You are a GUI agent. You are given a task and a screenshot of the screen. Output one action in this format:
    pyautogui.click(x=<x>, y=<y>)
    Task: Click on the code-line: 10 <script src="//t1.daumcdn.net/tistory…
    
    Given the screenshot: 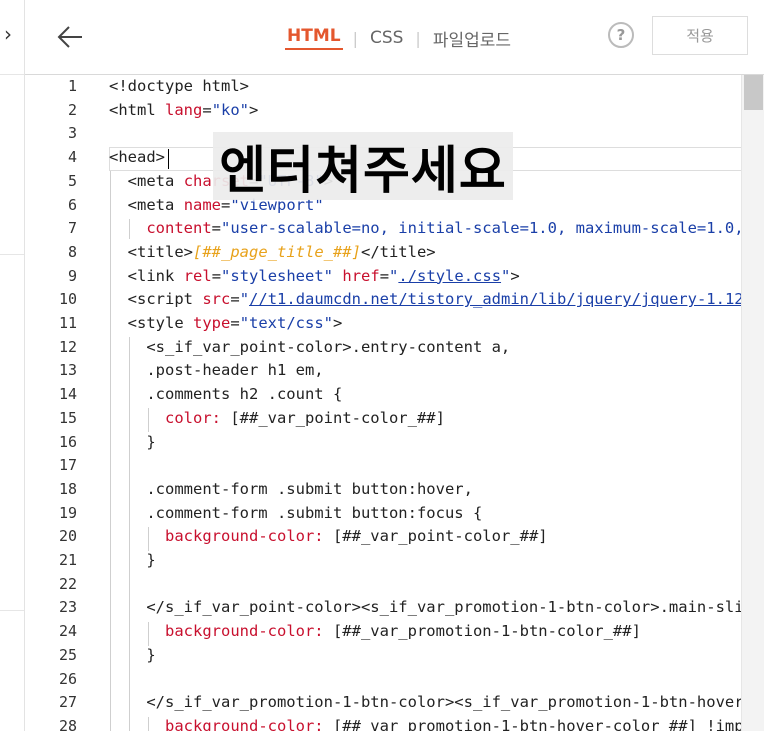 What is the action you would take?
    pyautogui.click(x=394, y=300)
    